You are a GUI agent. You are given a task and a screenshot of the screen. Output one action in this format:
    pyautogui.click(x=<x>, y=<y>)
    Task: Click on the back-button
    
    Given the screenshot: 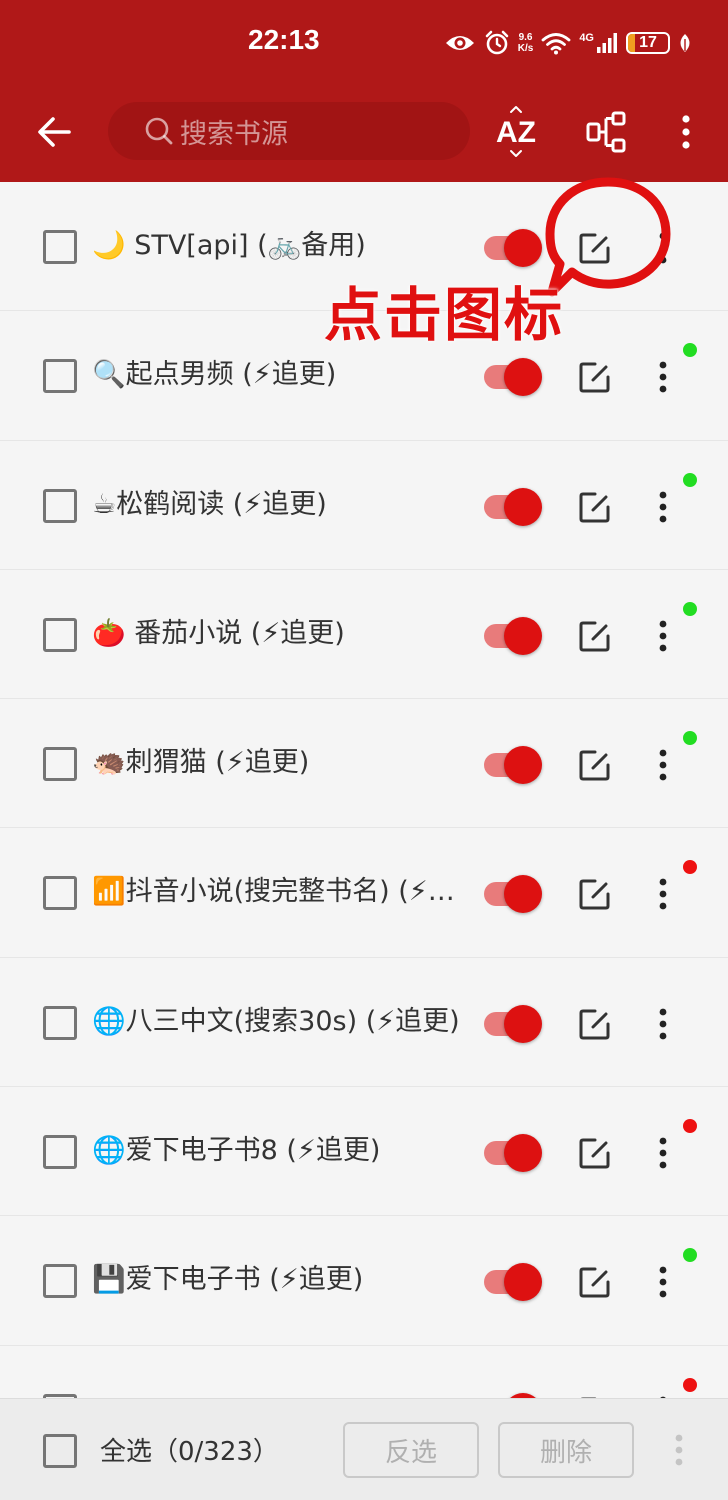 What is the action you would take?
    pyautogui.click(x=54, y=132)
    